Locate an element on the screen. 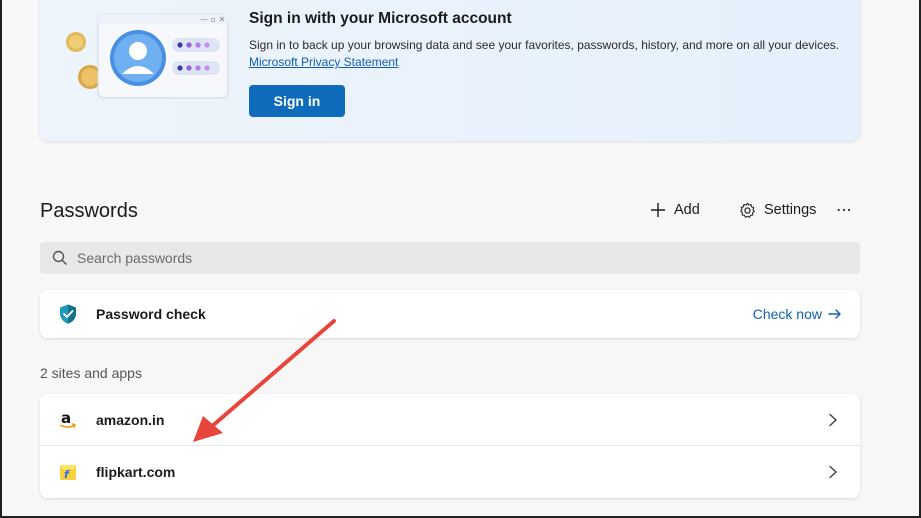 This screenshot has width=921, height=518. search-icon is located at coordinates (59, 257).